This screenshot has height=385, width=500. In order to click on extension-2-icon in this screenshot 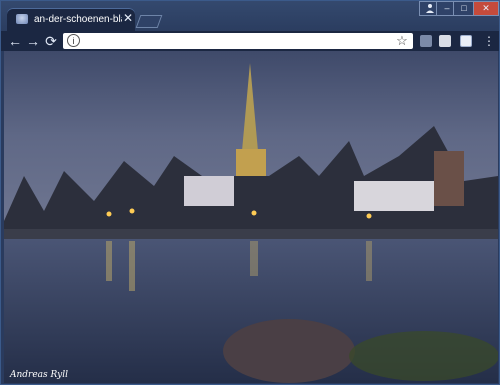, I will do `click(445, 41)`.